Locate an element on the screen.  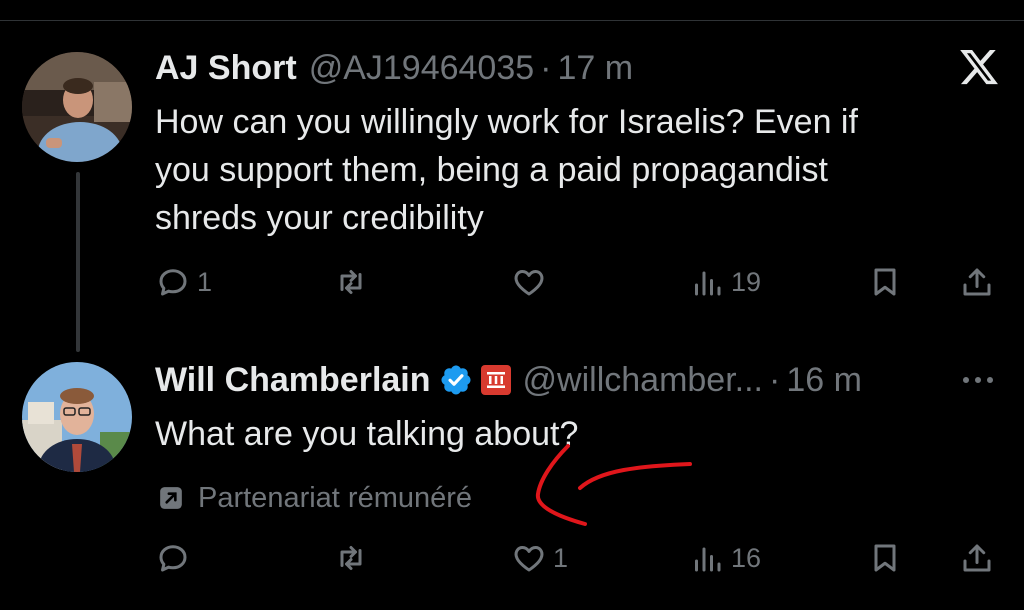
like-button is located at coordinates (532, 282).